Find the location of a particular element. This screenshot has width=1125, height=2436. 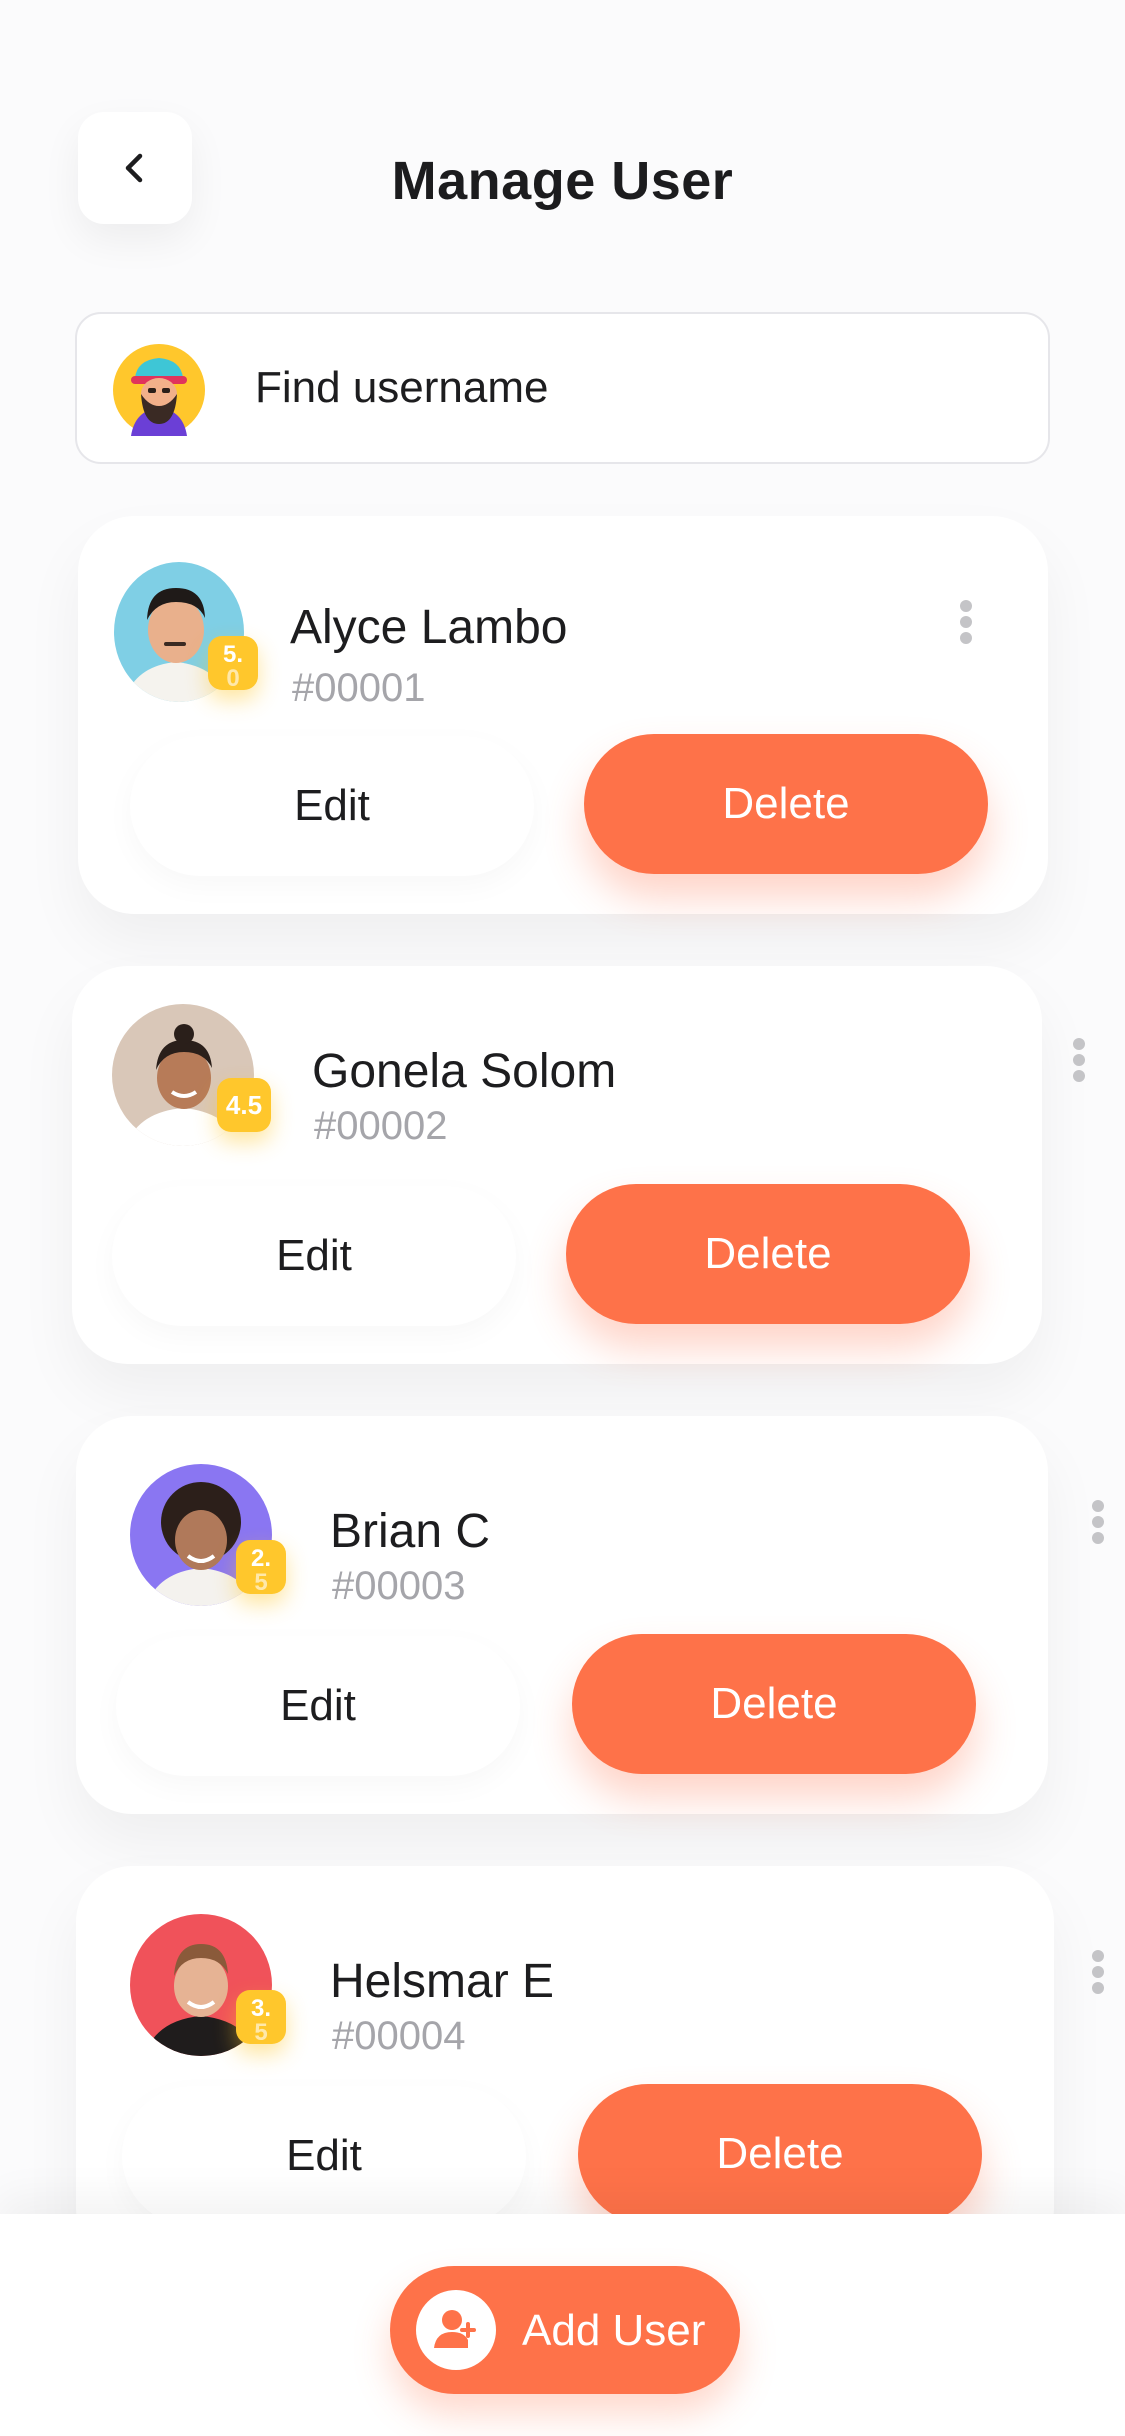

user-name: Helsmar E is located at coordinates (442, 1981).